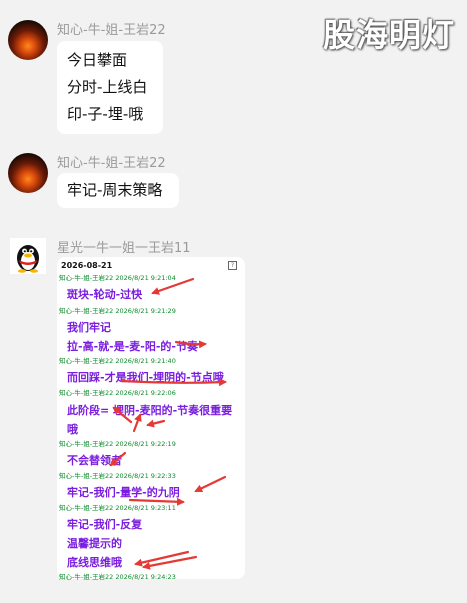  Describe the element at coordinates (105, 294) in the screenshot. I see `note-line: 斑块-轮动-过快` at that location.